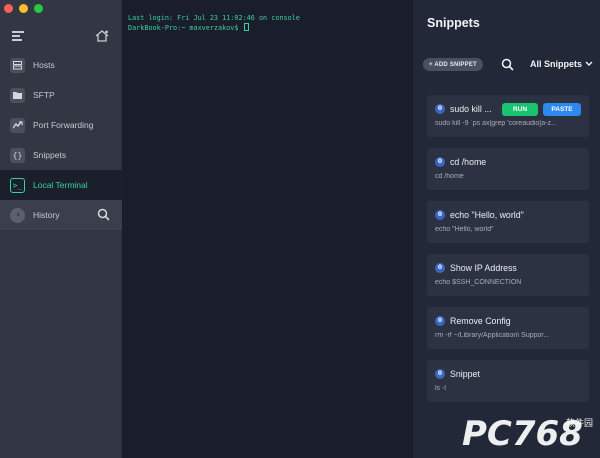 The image size is (600, 458). Describe the element at coordinates (508, 169) in the screenshot. I see `snippet-card: 0 cd /home cd /home` at that location.